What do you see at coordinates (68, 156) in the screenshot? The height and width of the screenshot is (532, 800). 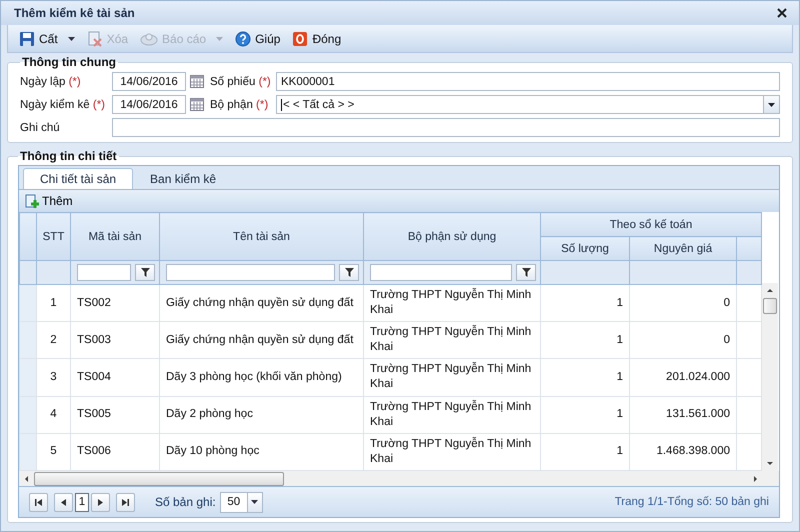 I see `section-title: Thông tin chi tiết` at bounding box center [68, 156].